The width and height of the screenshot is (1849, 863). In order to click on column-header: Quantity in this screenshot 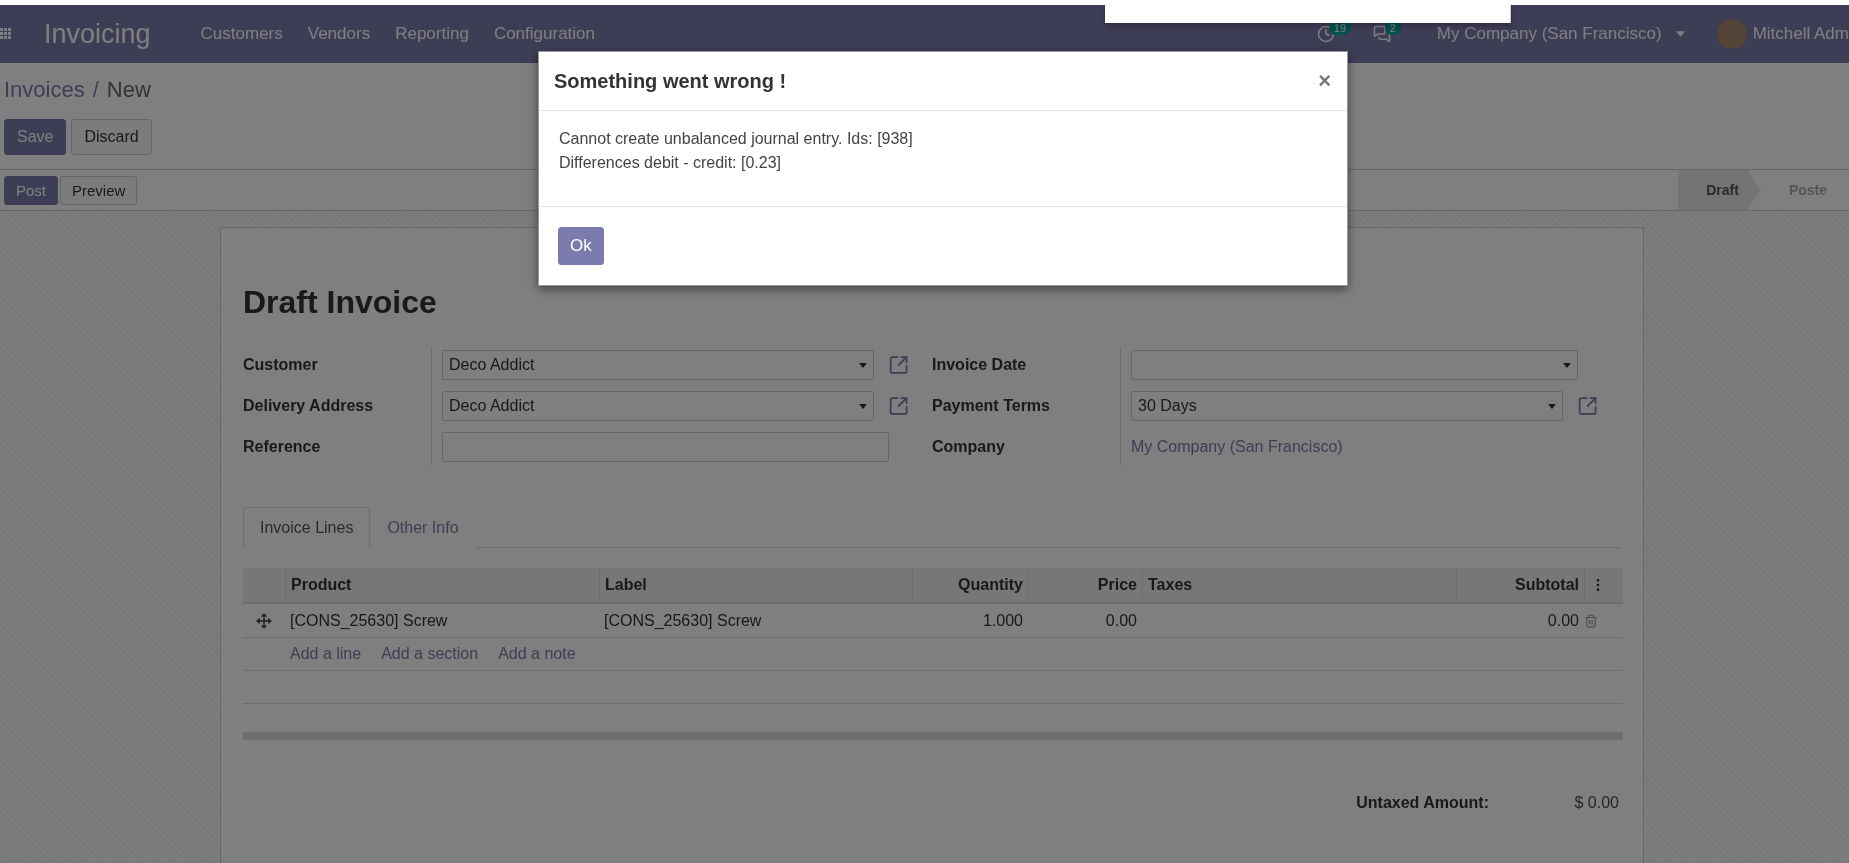, I will do `click(970, 586)`.